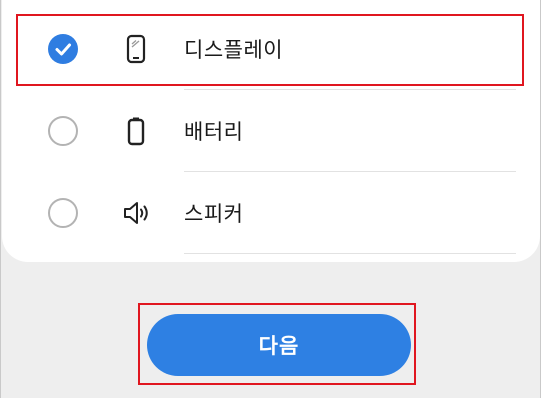  I want to click on option-label: 배터리, so click(214, 132).